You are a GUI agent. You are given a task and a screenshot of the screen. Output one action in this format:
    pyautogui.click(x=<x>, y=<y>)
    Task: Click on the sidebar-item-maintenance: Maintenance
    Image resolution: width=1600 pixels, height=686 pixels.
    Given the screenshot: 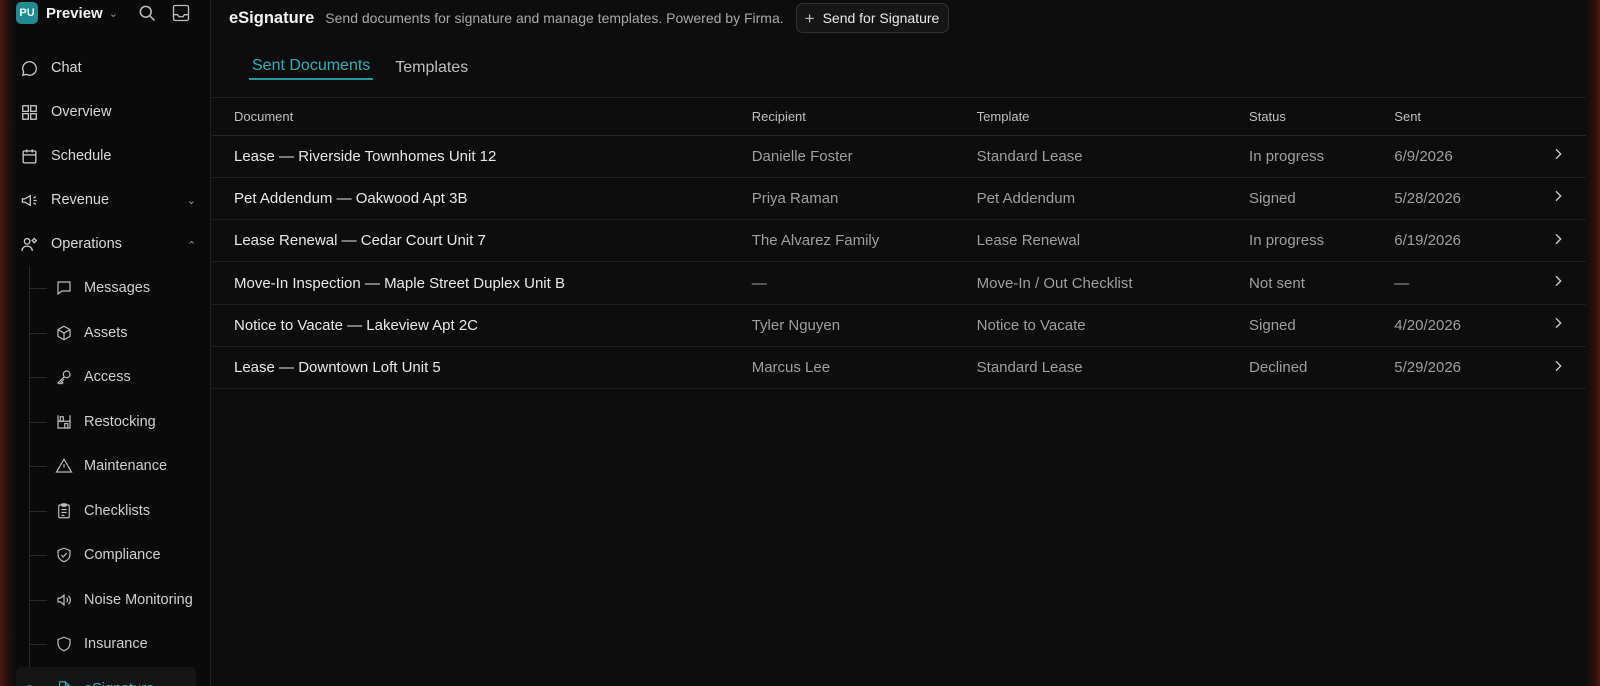 What is the action you would take?
    pyautogui.click(x=106, y=466)
    